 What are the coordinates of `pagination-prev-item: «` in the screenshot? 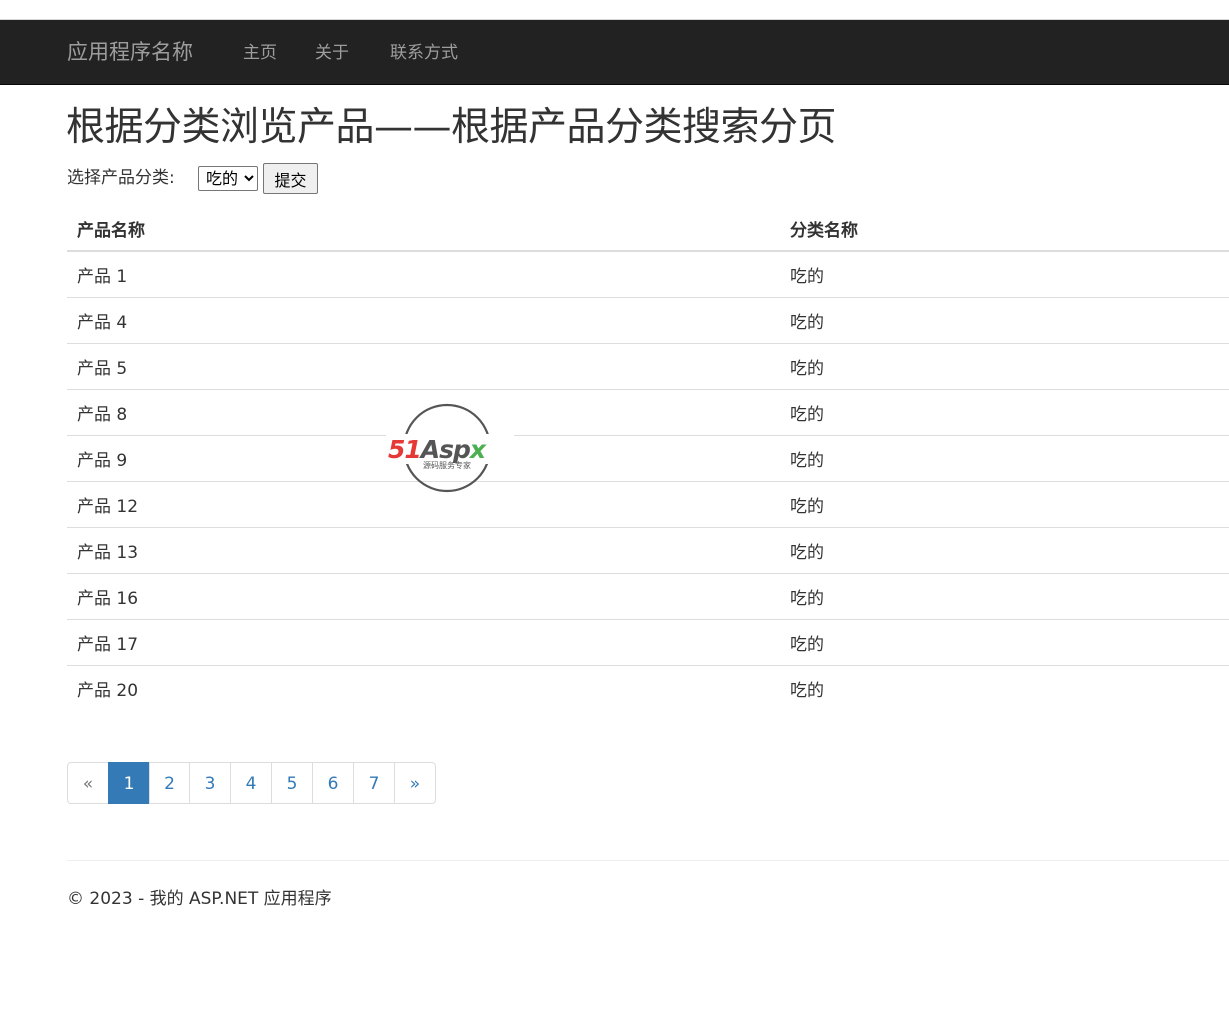 It's located at (88, 783).